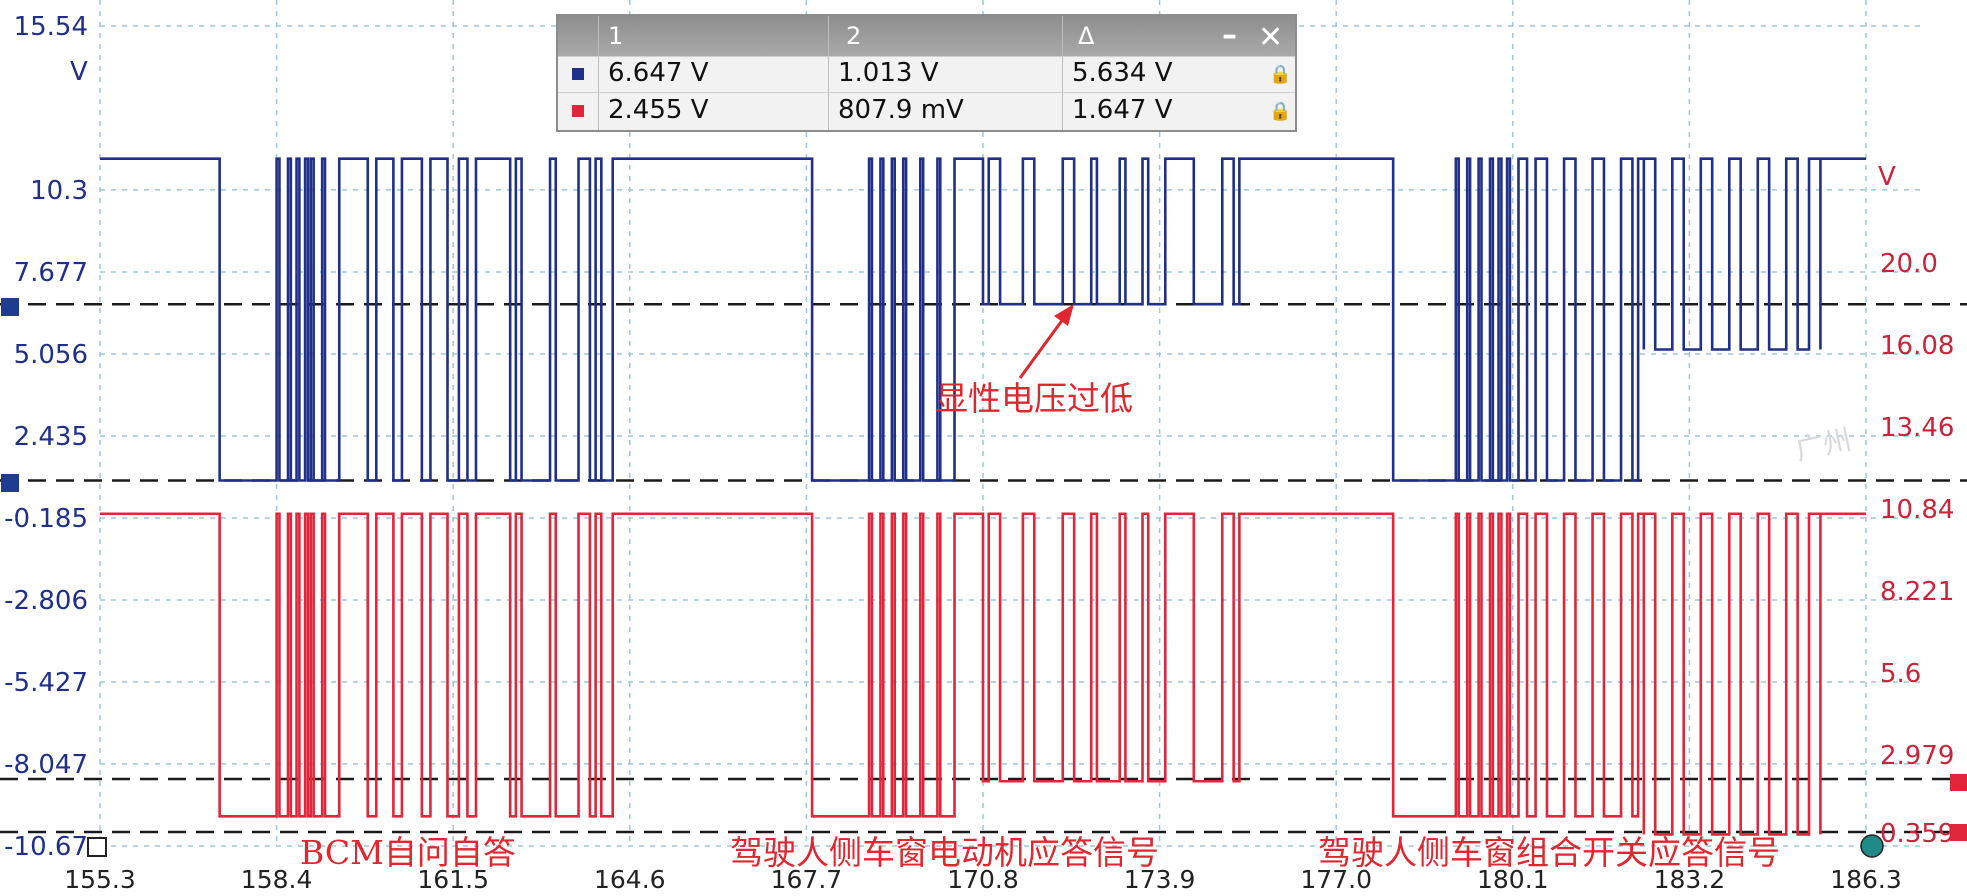  What do you see at coordinates (578, 111) in the screenshot?
I see `channel-b-swatch` at bounding box center [578, 111].